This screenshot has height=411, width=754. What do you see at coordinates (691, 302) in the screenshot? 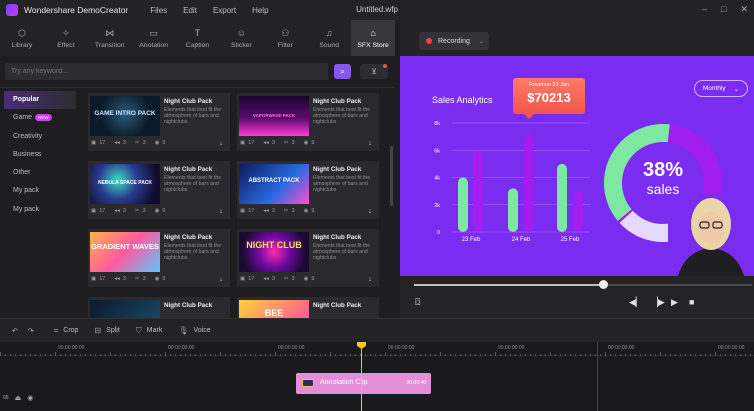
I see `stop-icon: ■` at bounding box center [691, 302].